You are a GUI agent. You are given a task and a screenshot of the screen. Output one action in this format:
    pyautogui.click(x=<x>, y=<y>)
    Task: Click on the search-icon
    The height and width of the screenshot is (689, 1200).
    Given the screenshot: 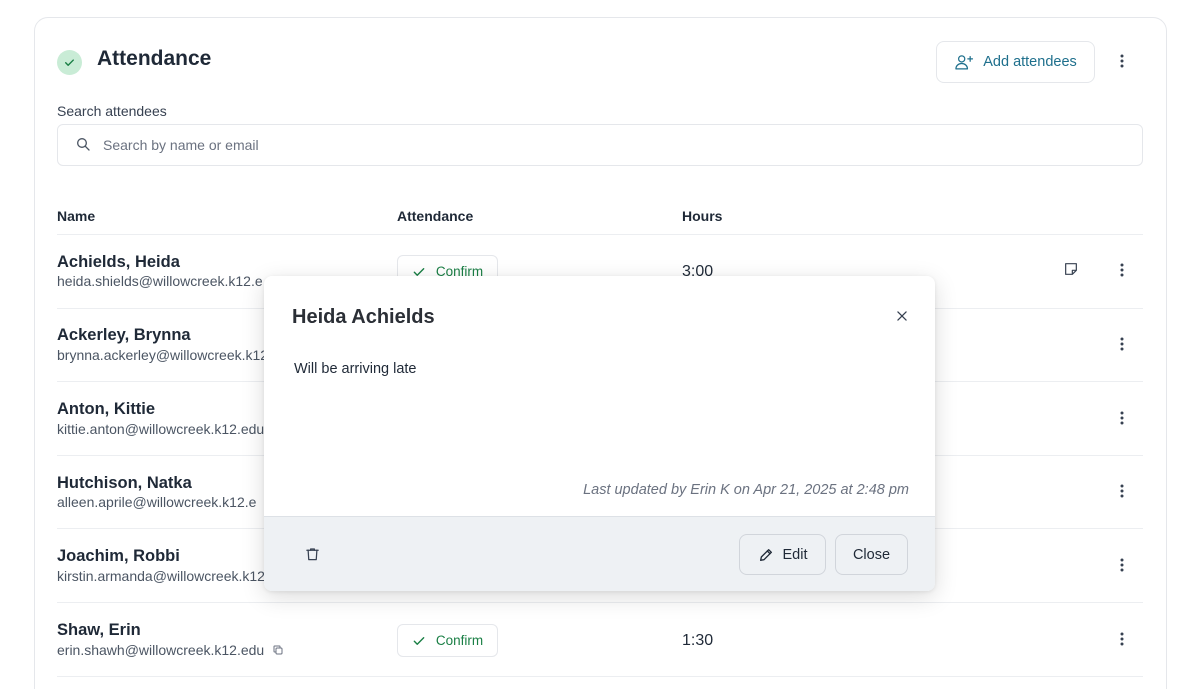 What is the action you would take?
    pyautogui.click(x=83, y=146)
    